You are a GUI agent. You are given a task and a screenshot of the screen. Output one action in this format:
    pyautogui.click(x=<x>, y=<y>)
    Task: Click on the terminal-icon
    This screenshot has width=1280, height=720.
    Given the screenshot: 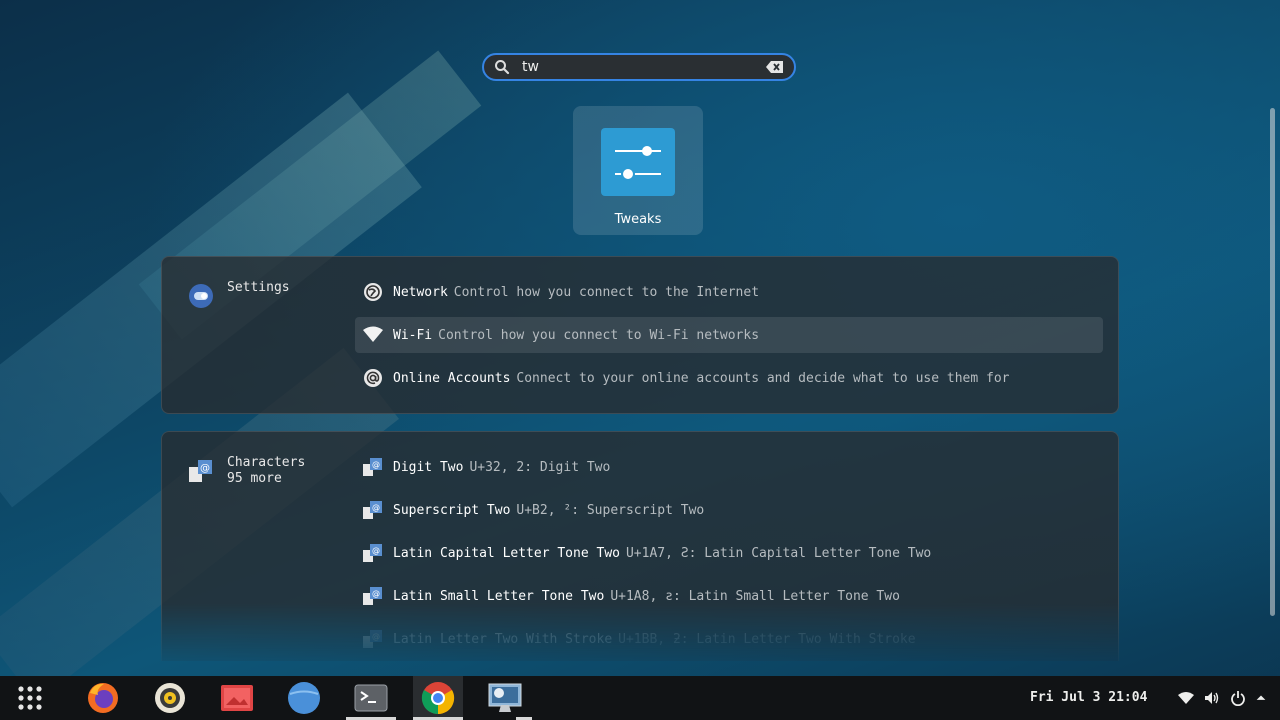 What is the action you would take?
    pyautogui.click(x=371, y=698)
    